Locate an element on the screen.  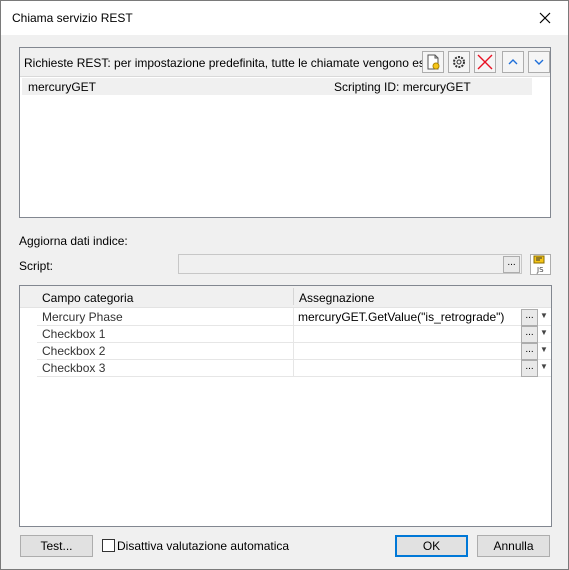
move-down-button is located at coordinates (539, 62).